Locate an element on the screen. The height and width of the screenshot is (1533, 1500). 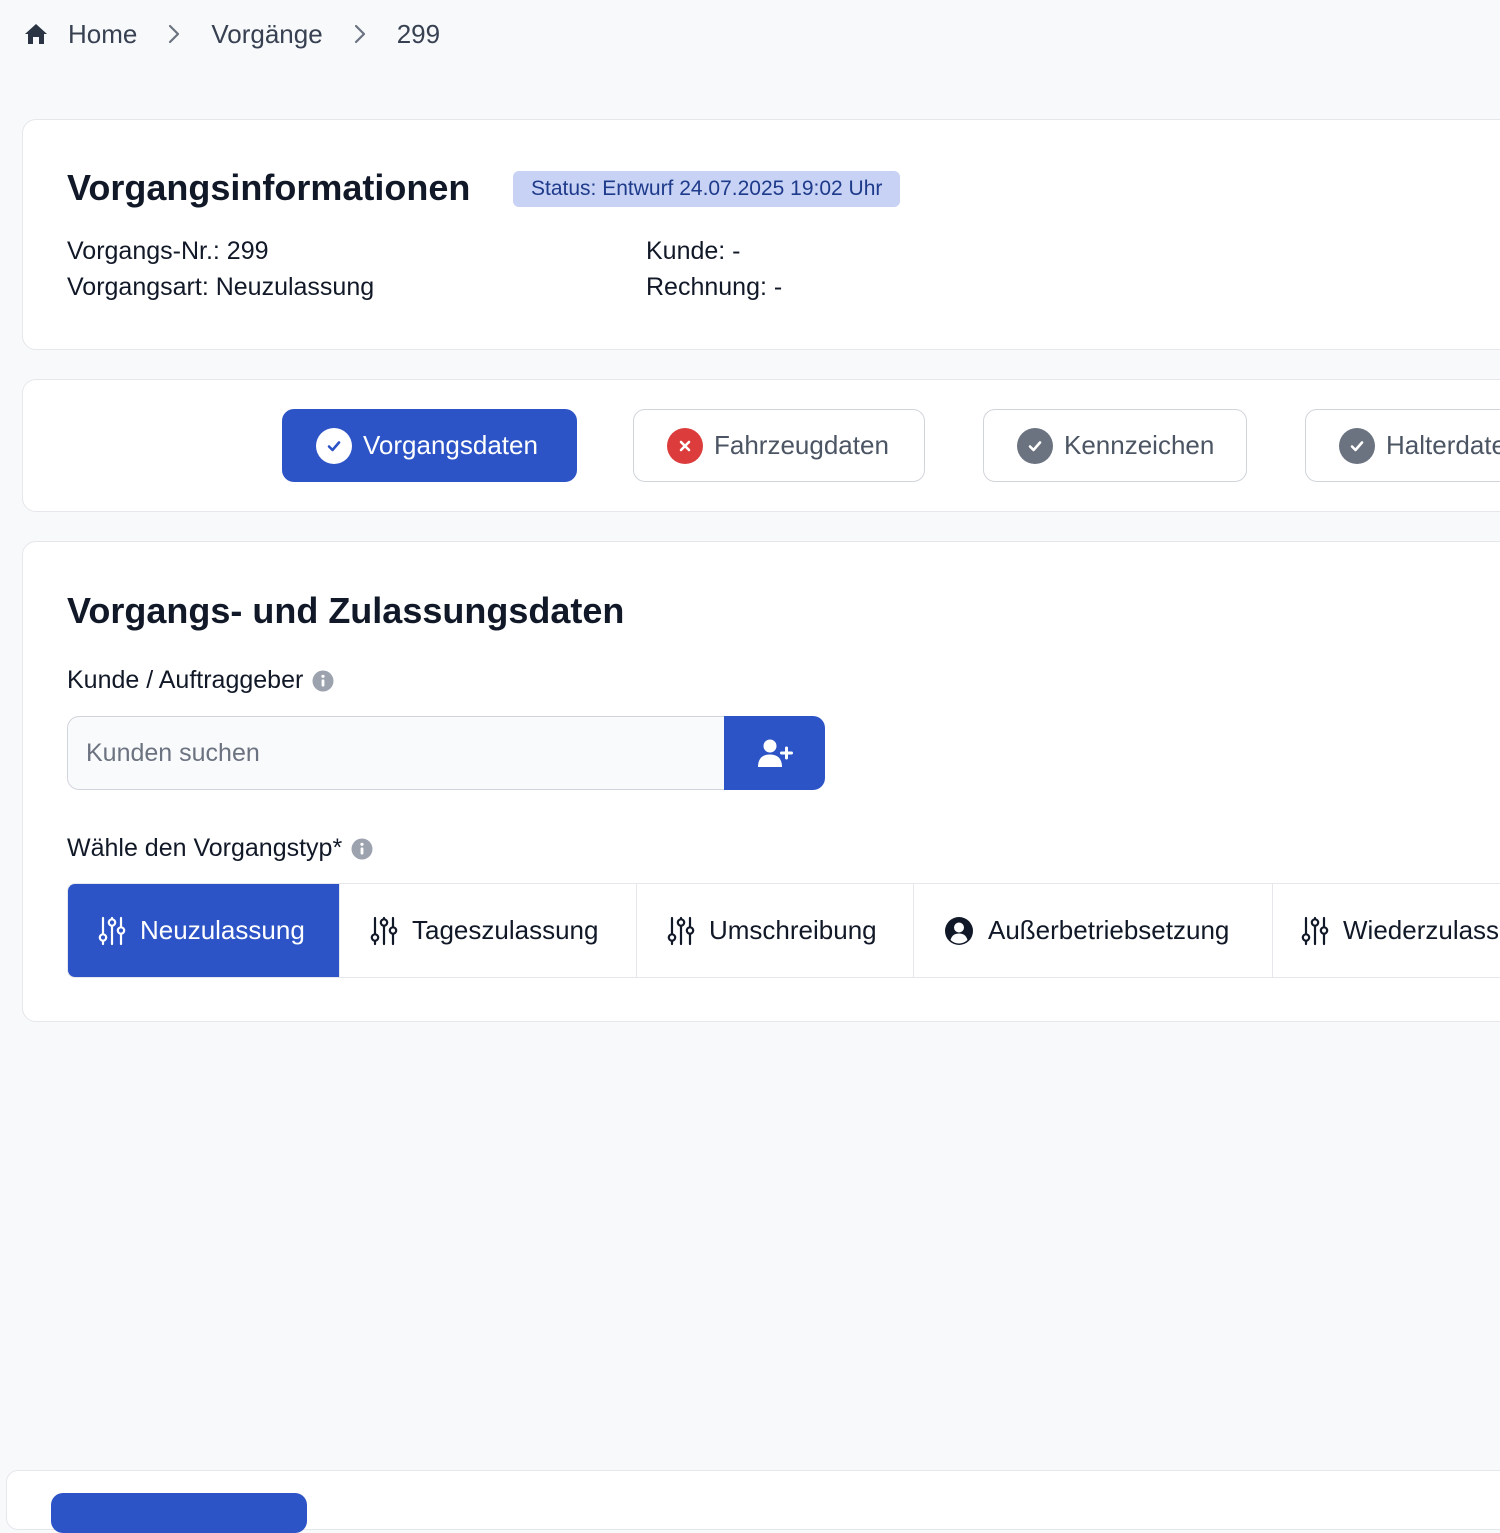
type-label: Tageszulassung is located at coordinates (505, 930).